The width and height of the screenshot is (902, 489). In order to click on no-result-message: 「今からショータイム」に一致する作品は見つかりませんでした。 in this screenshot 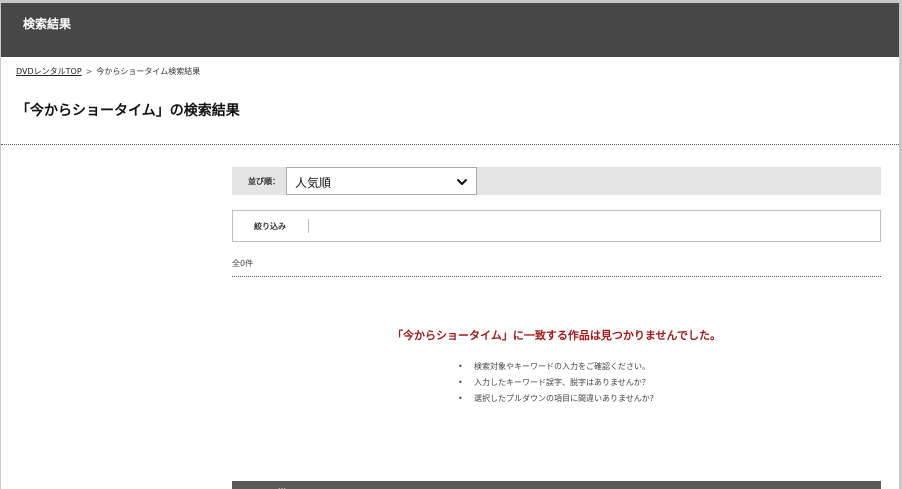, I will do `click(556, 335)`.